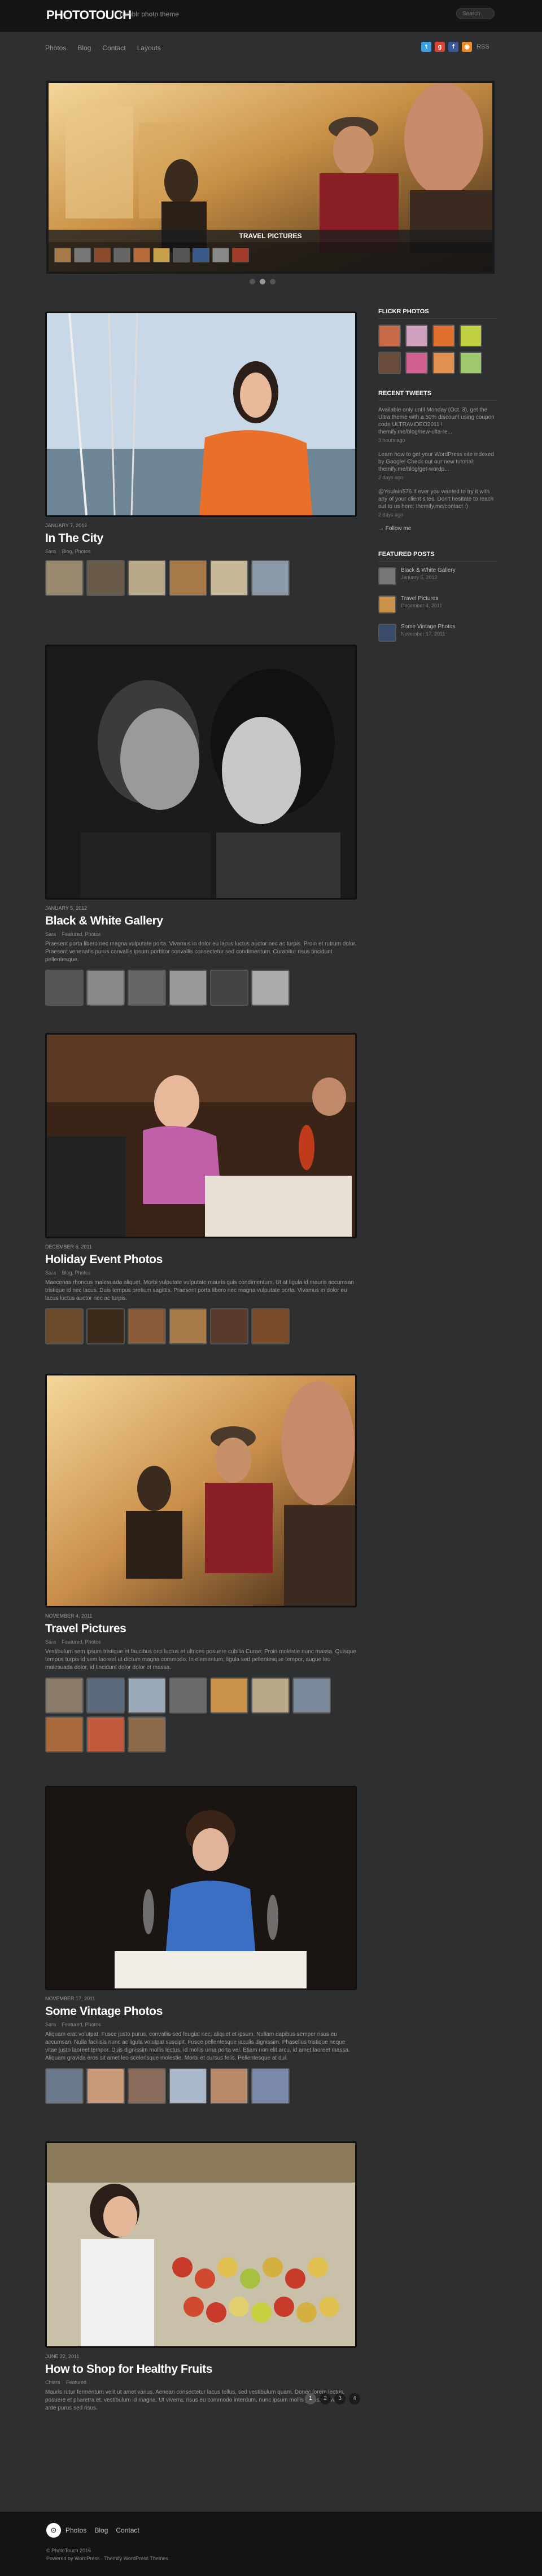 This screenshot has width=542, height=2576. Describe the element at coordinates (201, 2011) in the screenshot. I see `post-title: Some Vintage Photos` at that location.